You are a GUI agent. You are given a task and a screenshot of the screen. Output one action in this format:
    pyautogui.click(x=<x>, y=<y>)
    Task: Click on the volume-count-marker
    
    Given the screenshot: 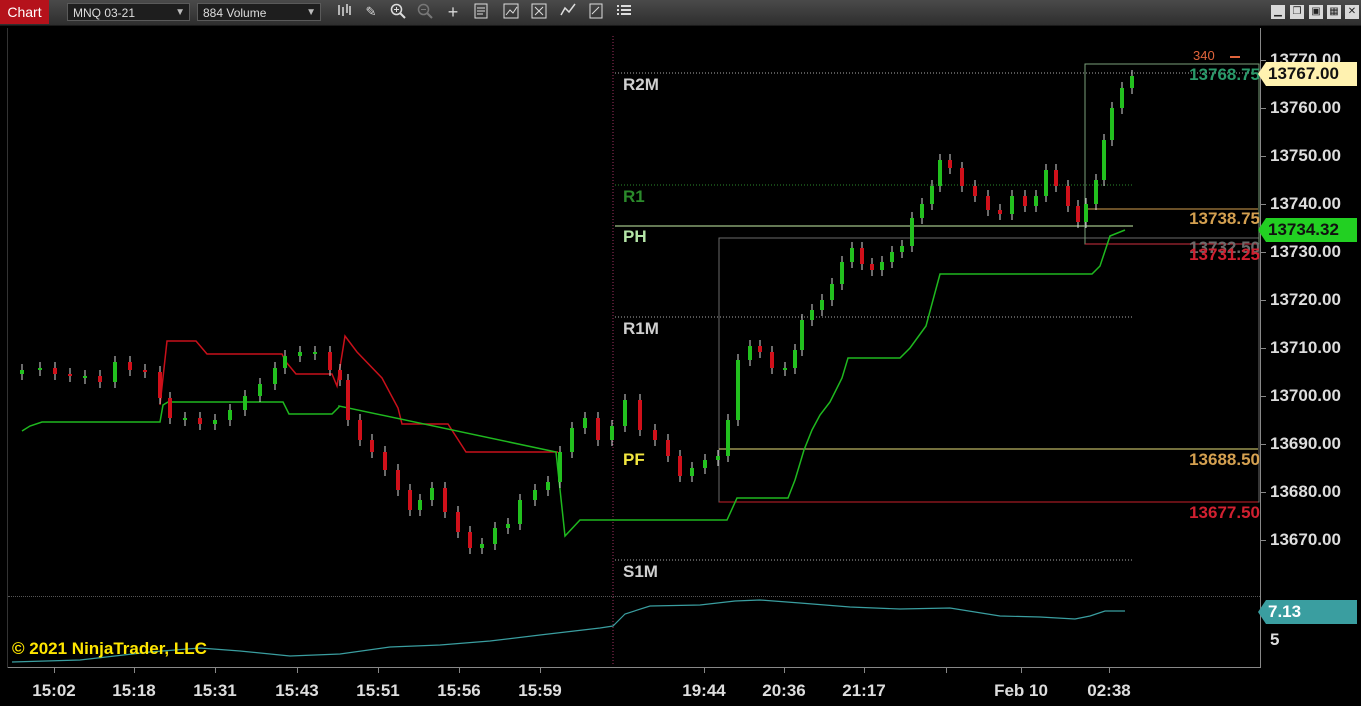 What is the action you would take?
    pyautogui.click(x=1235, y=57)
    